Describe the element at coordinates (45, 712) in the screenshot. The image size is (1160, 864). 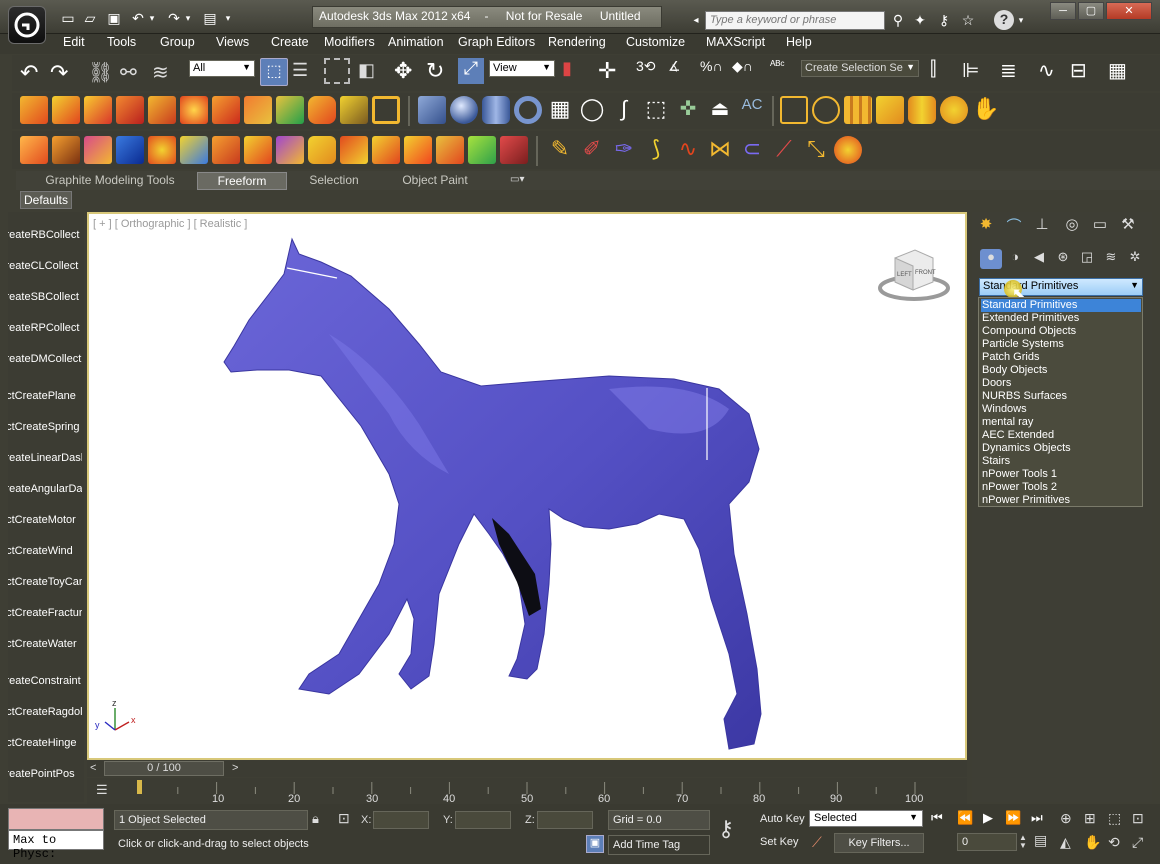
I see `macro-button: actCreateRagdoll` at that location.